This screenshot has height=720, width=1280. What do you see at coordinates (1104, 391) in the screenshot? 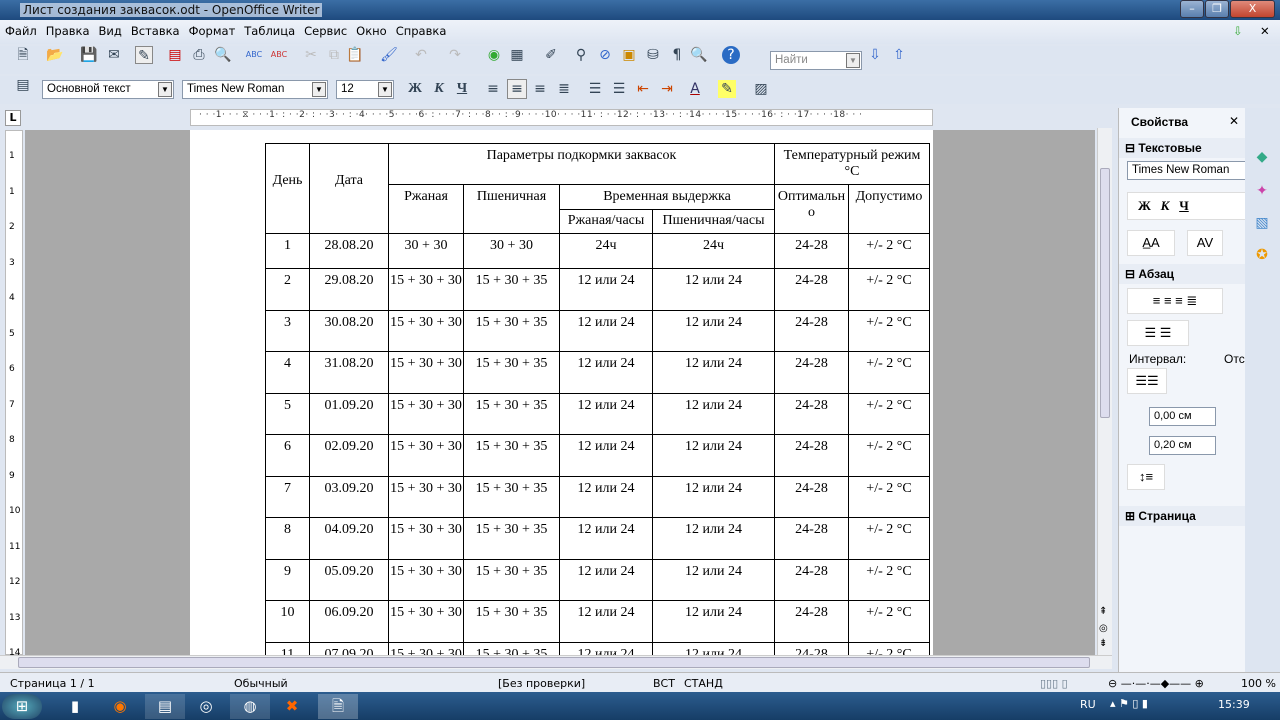
I see `vertical-scrollbar: ⇞ ◎ ⇟` at bounding box center [1104, 391].